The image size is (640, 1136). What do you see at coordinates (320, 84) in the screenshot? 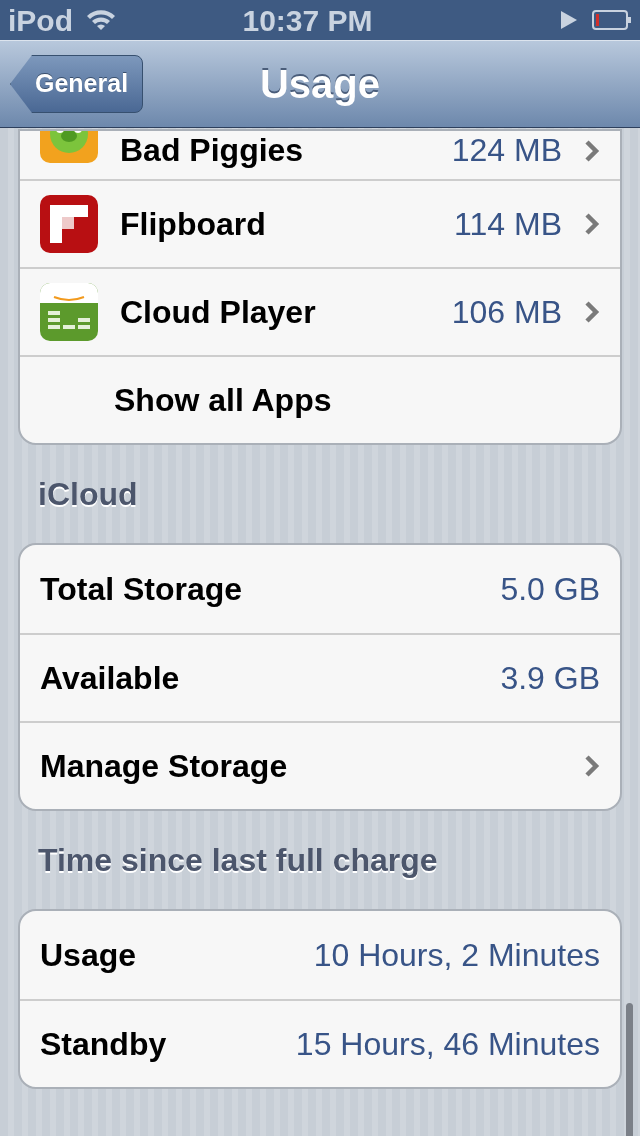
I see `nav-title: Usage` at bounding box center [320, 84].